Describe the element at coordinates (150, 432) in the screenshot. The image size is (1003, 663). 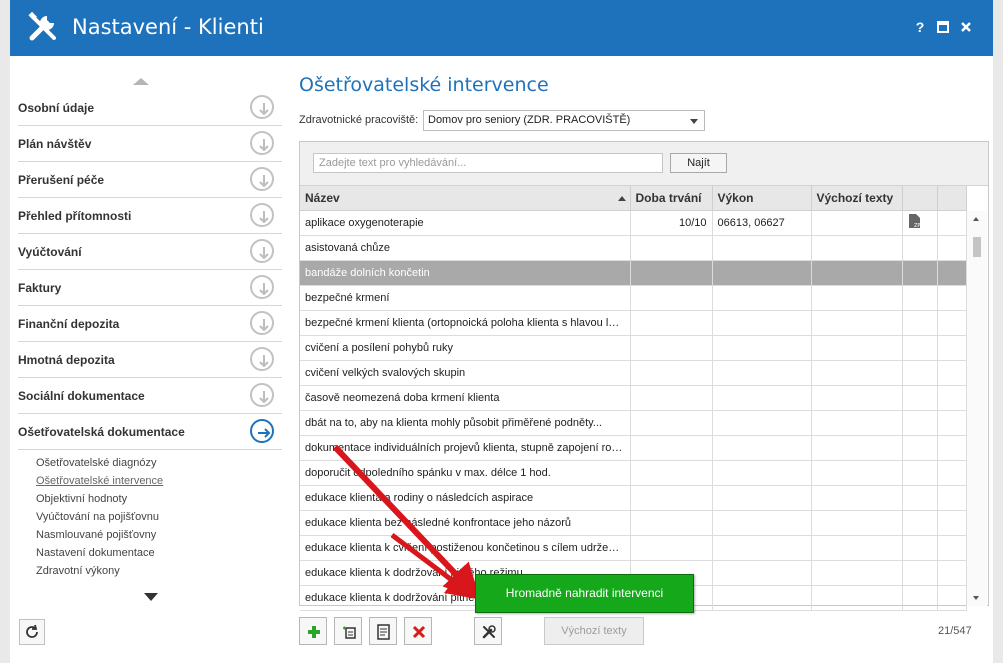
I see `sidebar-item: Ošetřovatelská dokumentace` at that location.